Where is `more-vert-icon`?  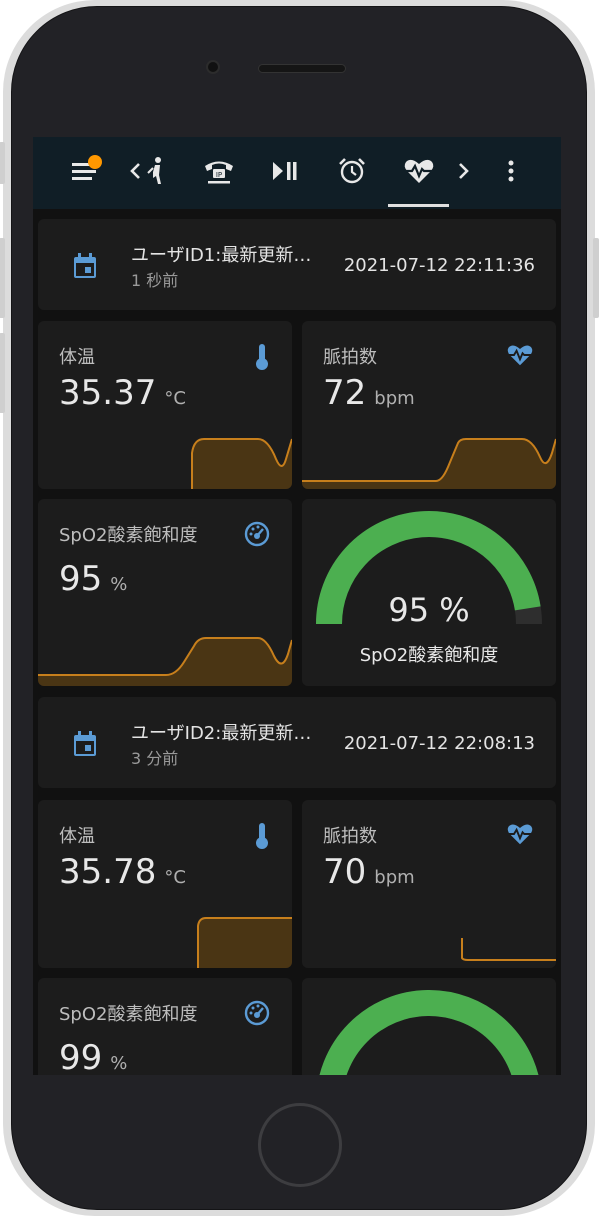
more-vert-icon is located at coordinates (511, 171).